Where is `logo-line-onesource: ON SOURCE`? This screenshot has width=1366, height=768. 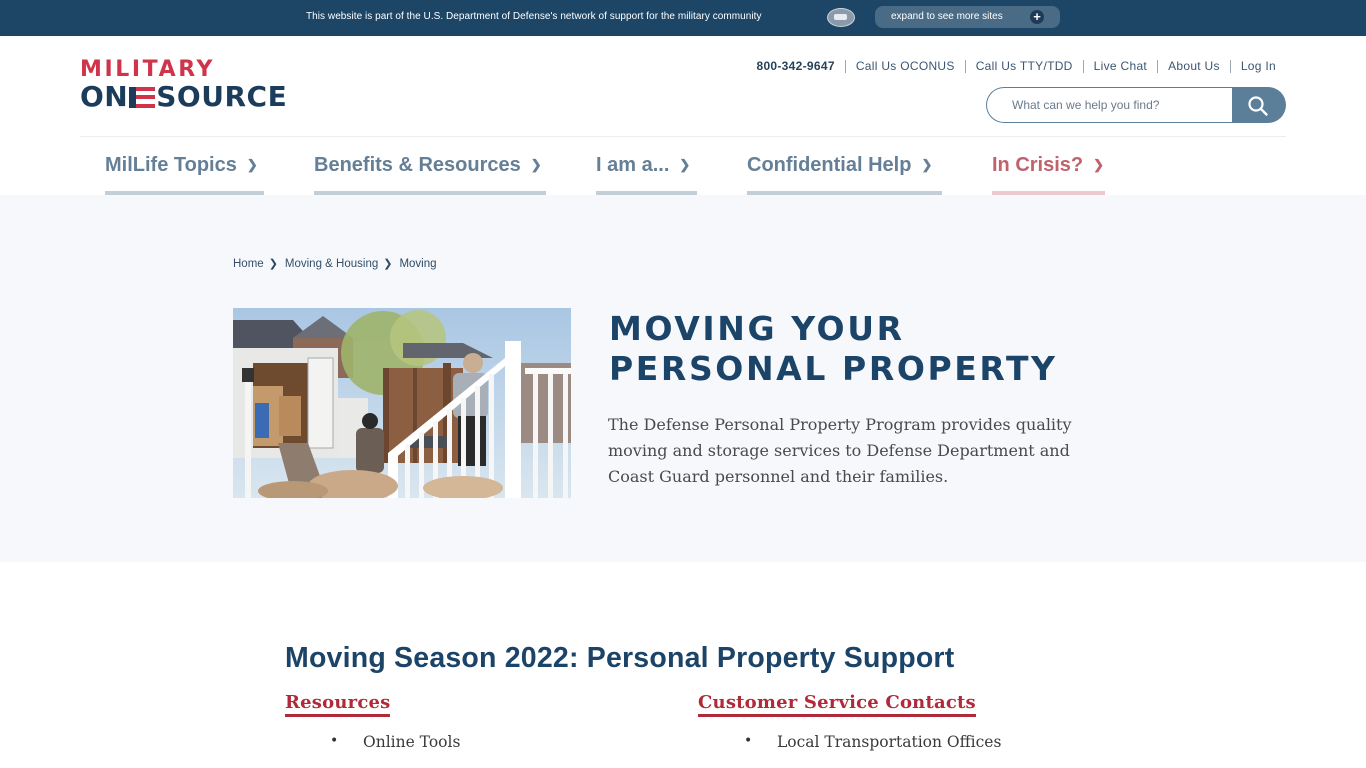
logo-line-onesource: ON SOURCE is located at coordinates (183, 97).